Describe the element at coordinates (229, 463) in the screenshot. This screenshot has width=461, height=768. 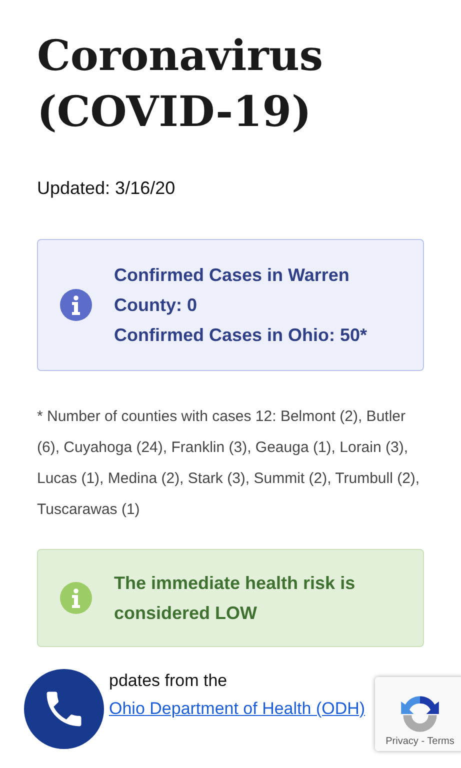
I see `note-text: * Number of counties with cases 12: Belmont (2), Butler (6), Cuyahoga (24), Franklin (3), Geauga (1), Lorain (3), Lucas (1), Medina (2), Stark (3), Summit (2), Trumbull (2), Tuscarawas (1)` at that location.